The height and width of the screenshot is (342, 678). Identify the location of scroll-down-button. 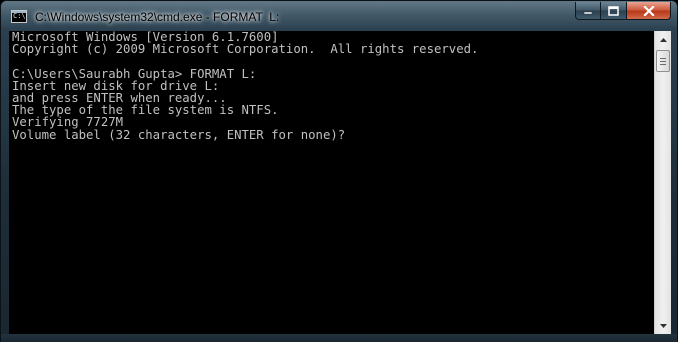
(663, 325).